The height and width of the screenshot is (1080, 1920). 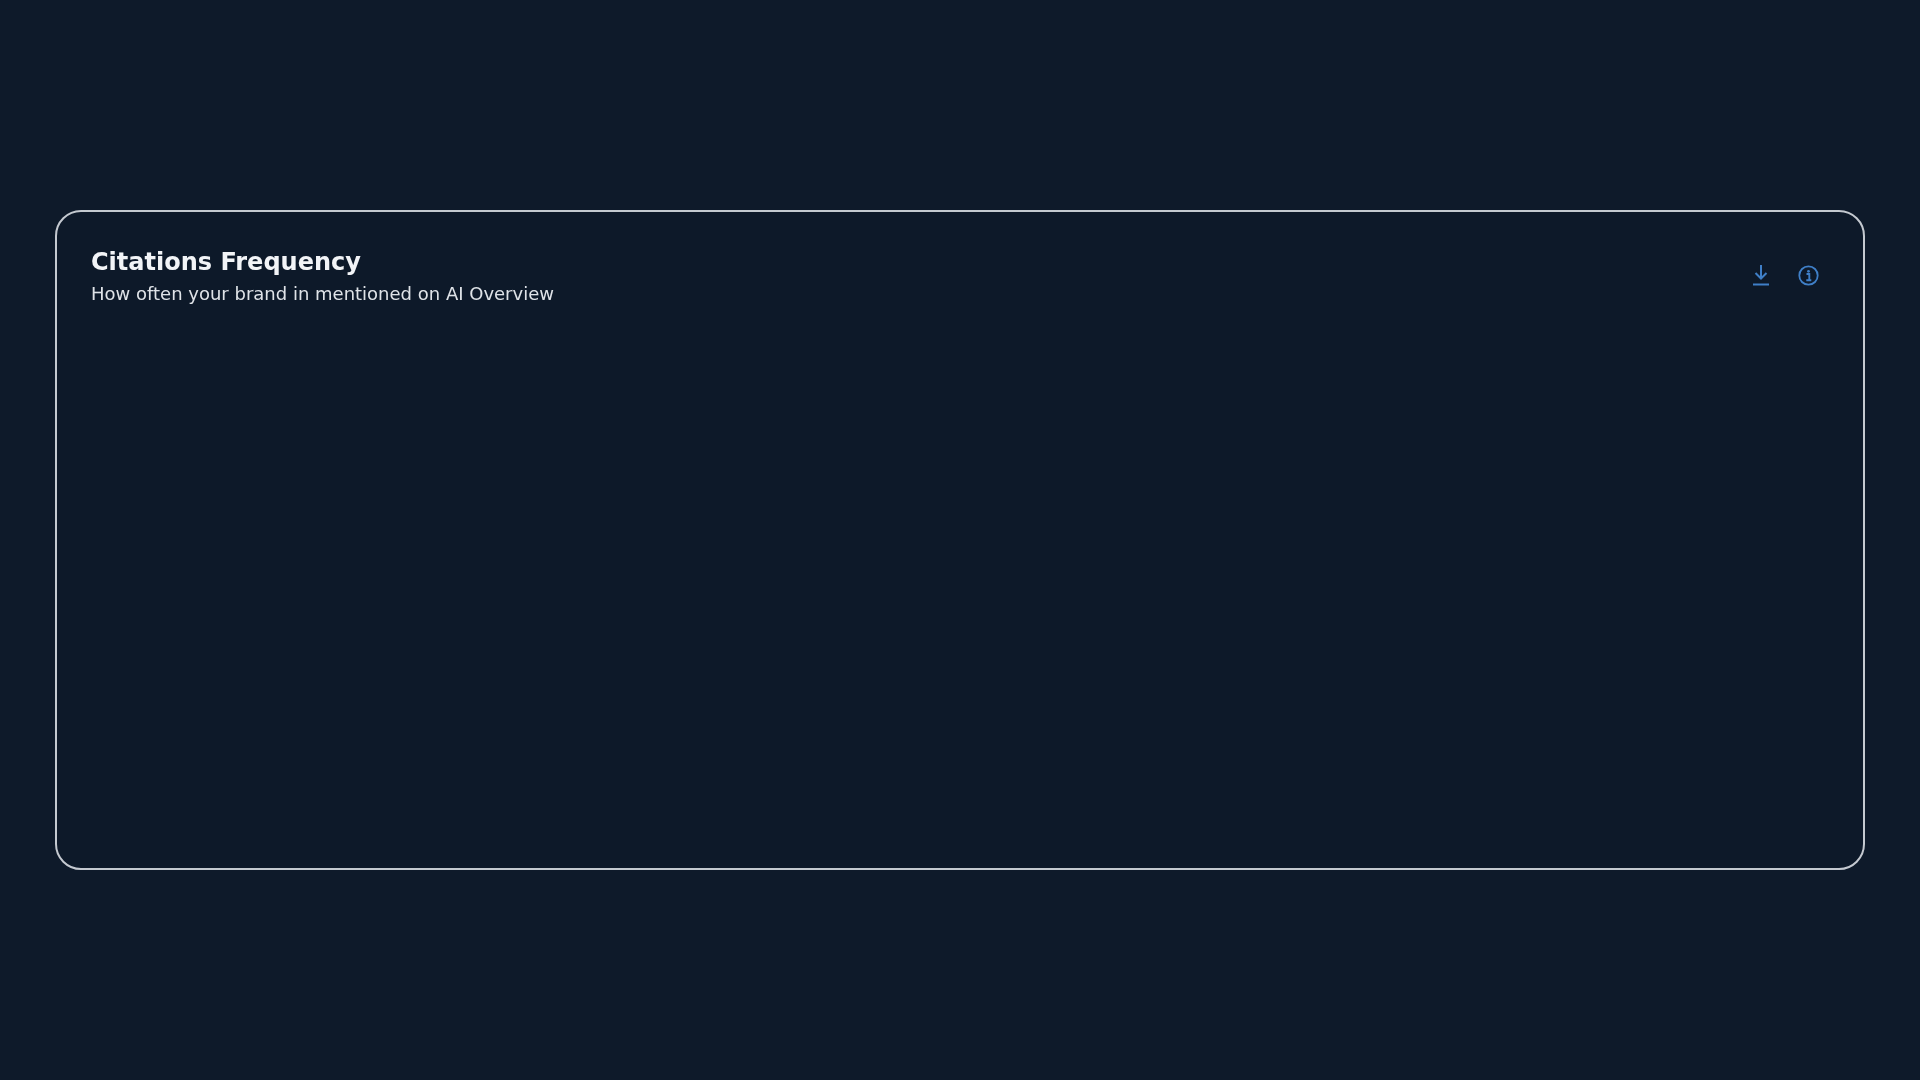 I want to click on card-title: Citations Frequency, so click(x=226, y=262).